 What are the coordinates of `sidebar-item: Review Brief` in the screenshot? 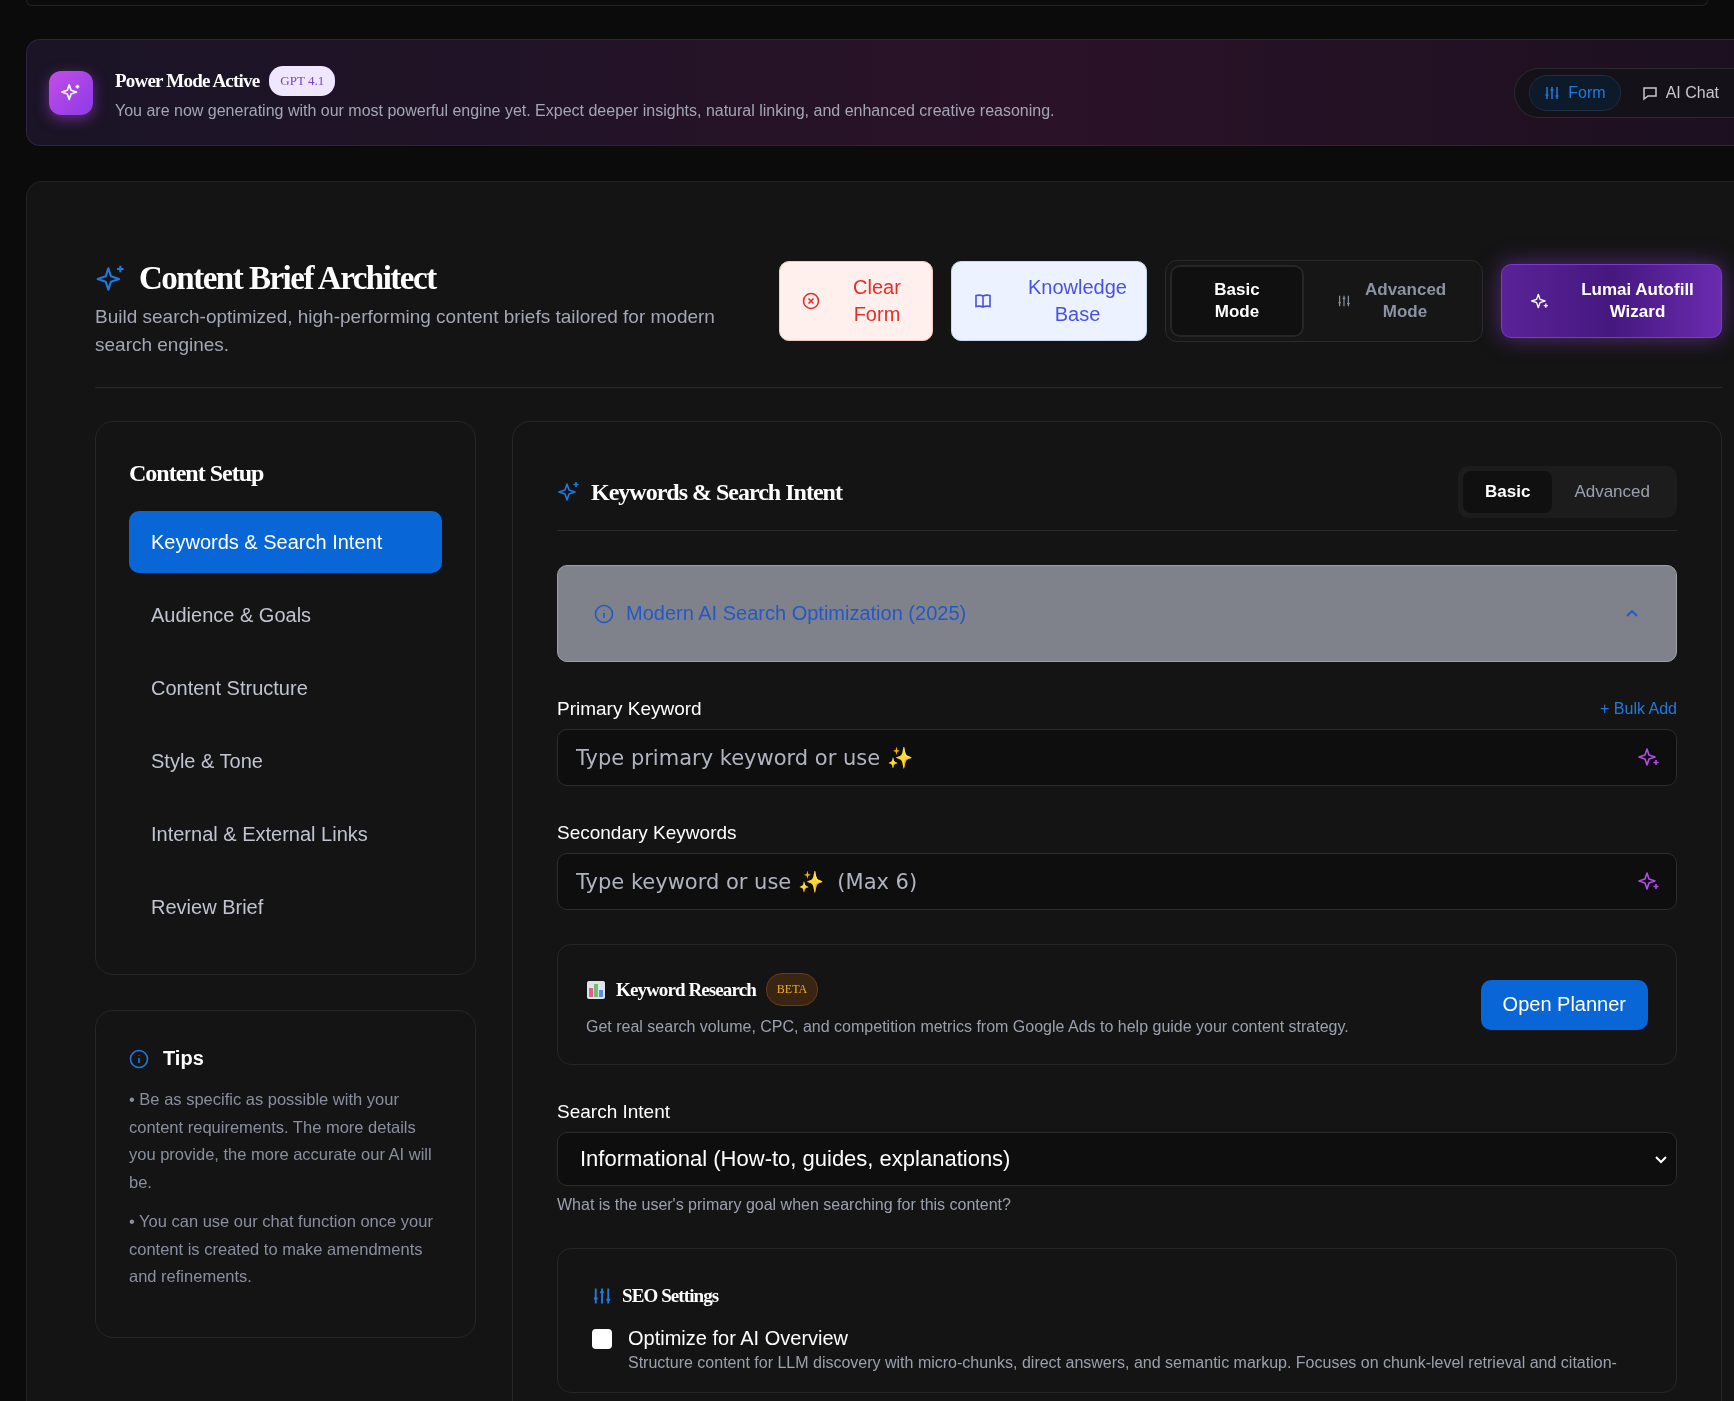 It's located at (285, 907).